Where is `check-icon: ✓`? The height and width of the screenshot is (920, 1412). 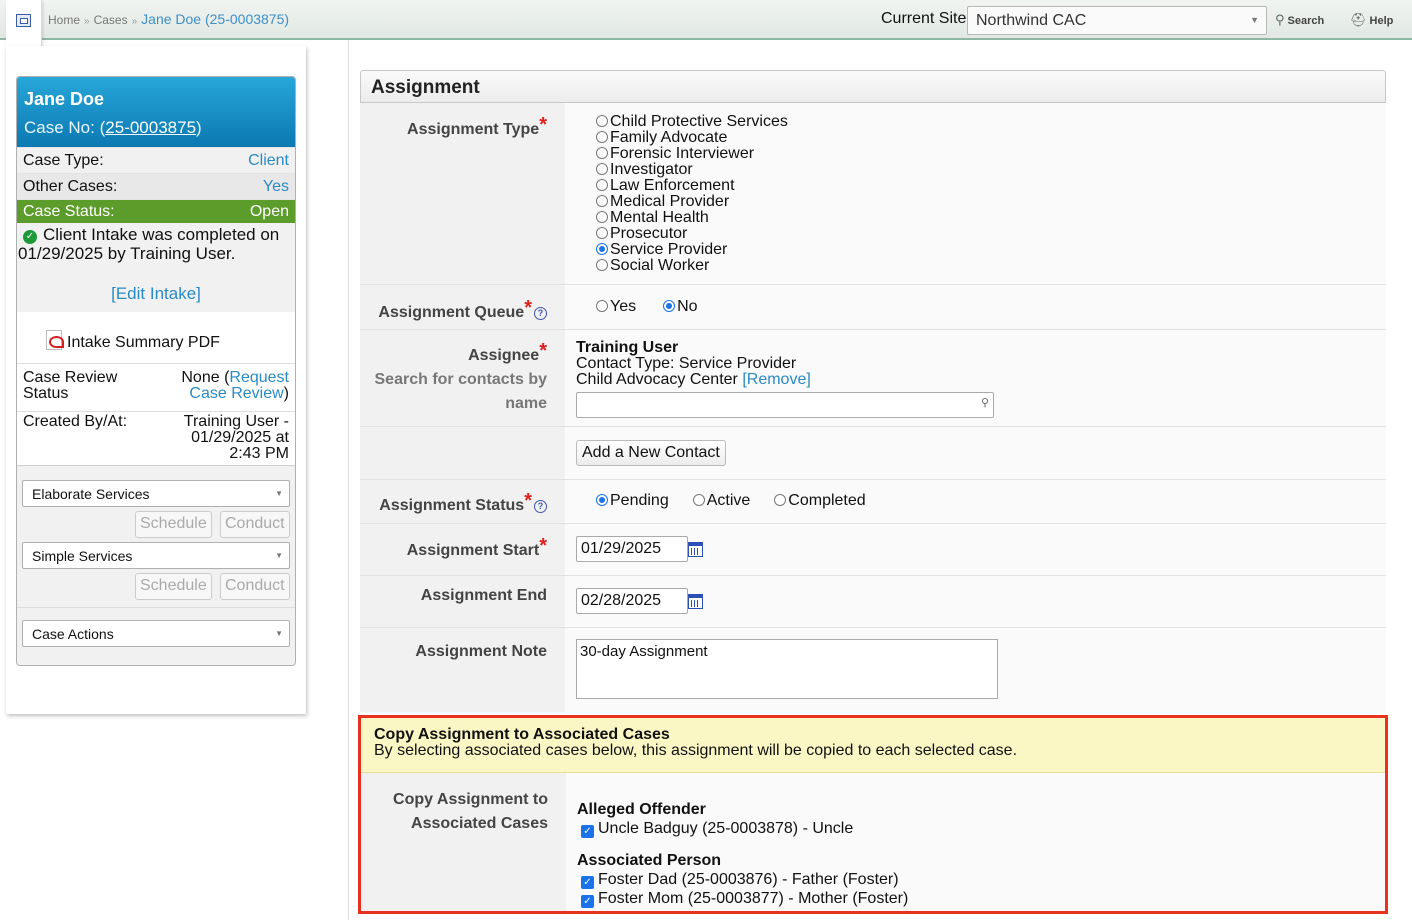 check-icon: ✓ is located at coordinates (30, 237).